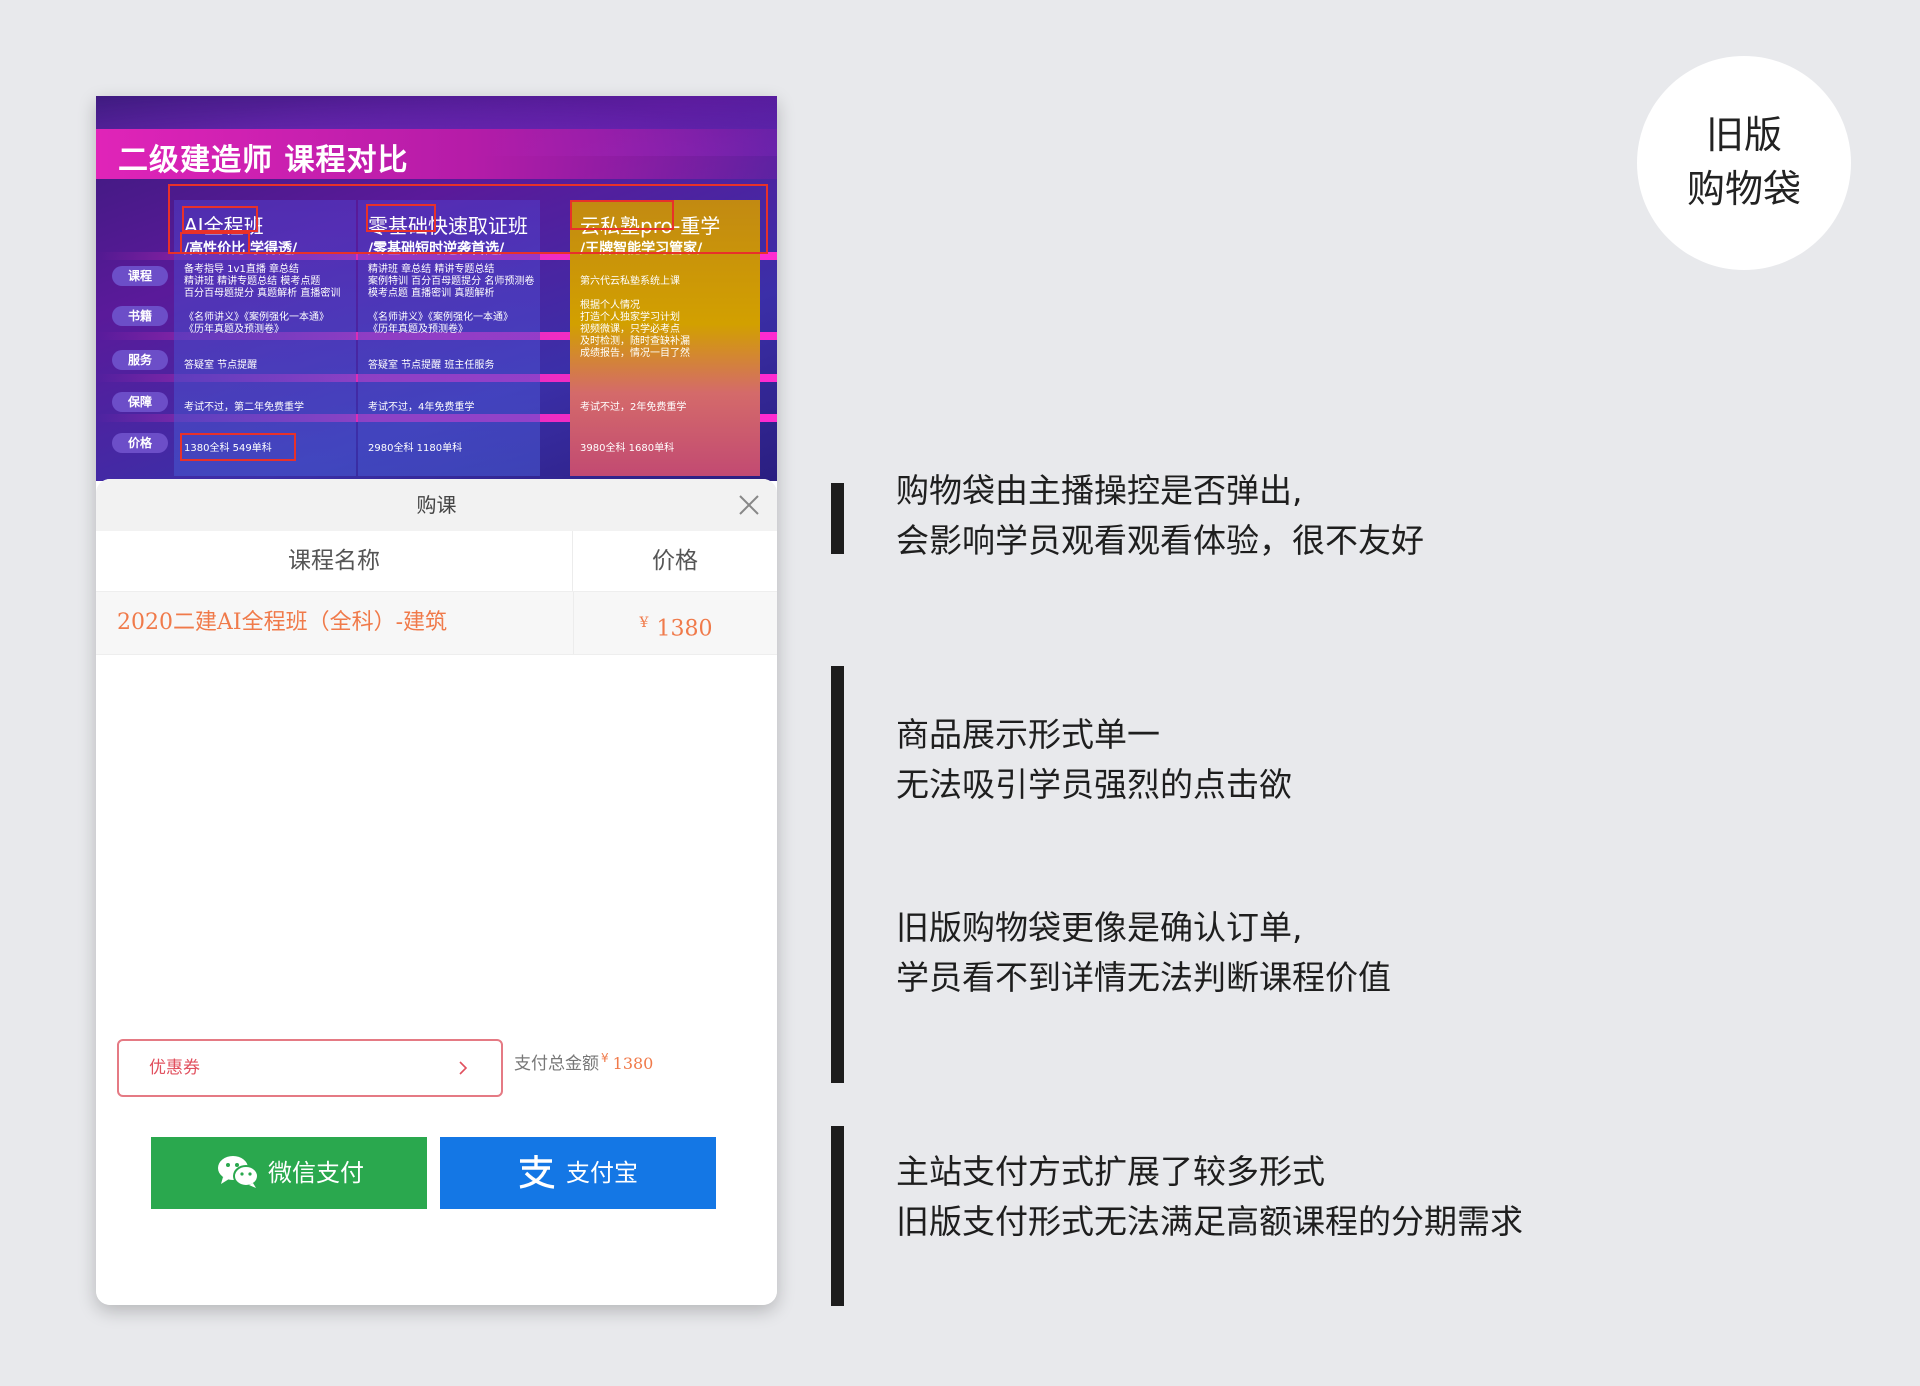 This screenshot has height=1386, width=1920. Describe the element at coordinates (140, 360) in the screenshot. I see `row-label-service: 服务` at that location.